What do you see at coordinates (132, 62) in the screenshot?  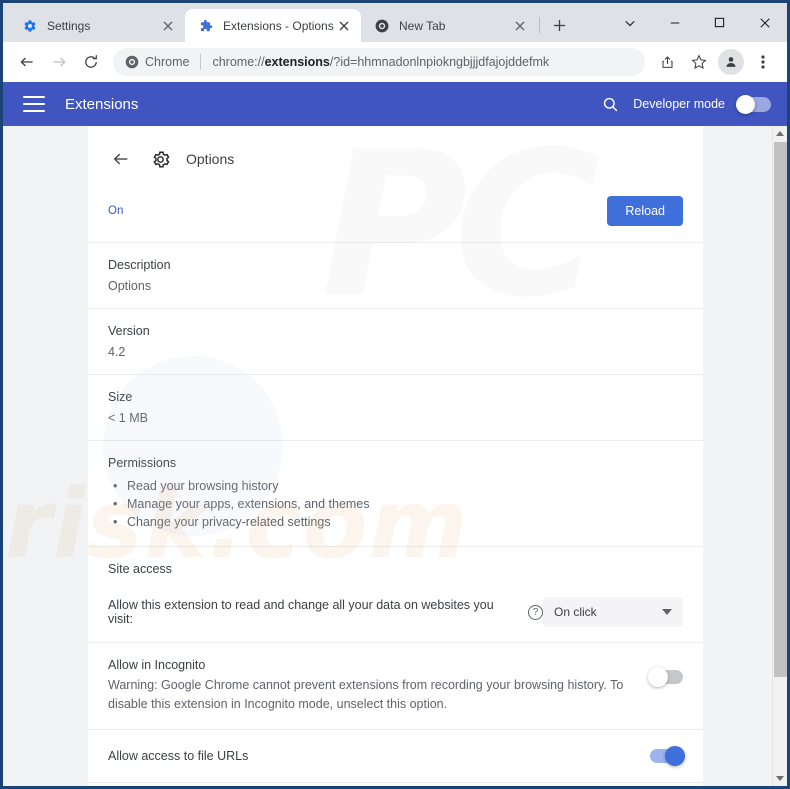 I see `chrome-shield-icon` at bounding box center [132, 62].